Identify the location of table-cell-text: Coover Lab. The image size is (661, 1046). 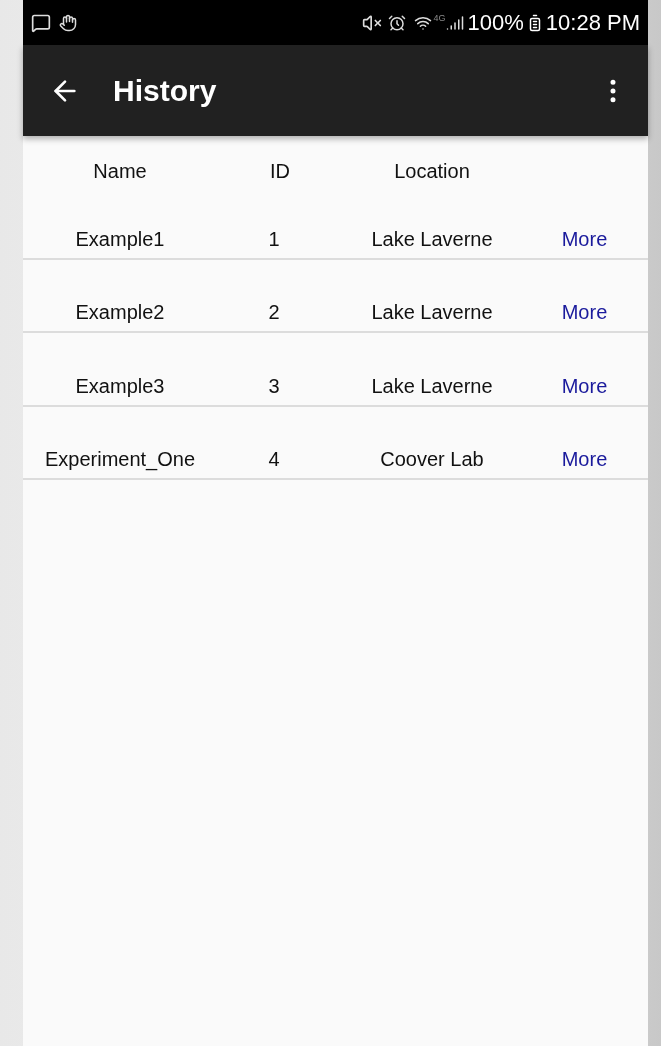
(432, 459).